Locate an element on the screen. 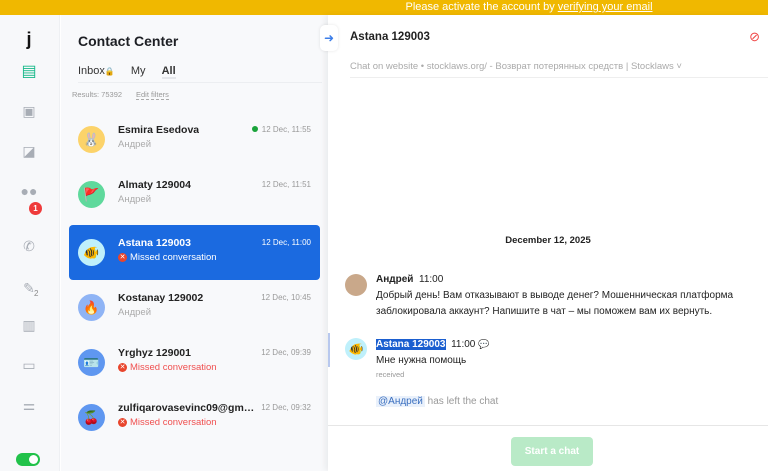 This screenshot has height=471, width=768. conversation-time: 12 Dec, 11:55 is located at coordinates (281, 129).